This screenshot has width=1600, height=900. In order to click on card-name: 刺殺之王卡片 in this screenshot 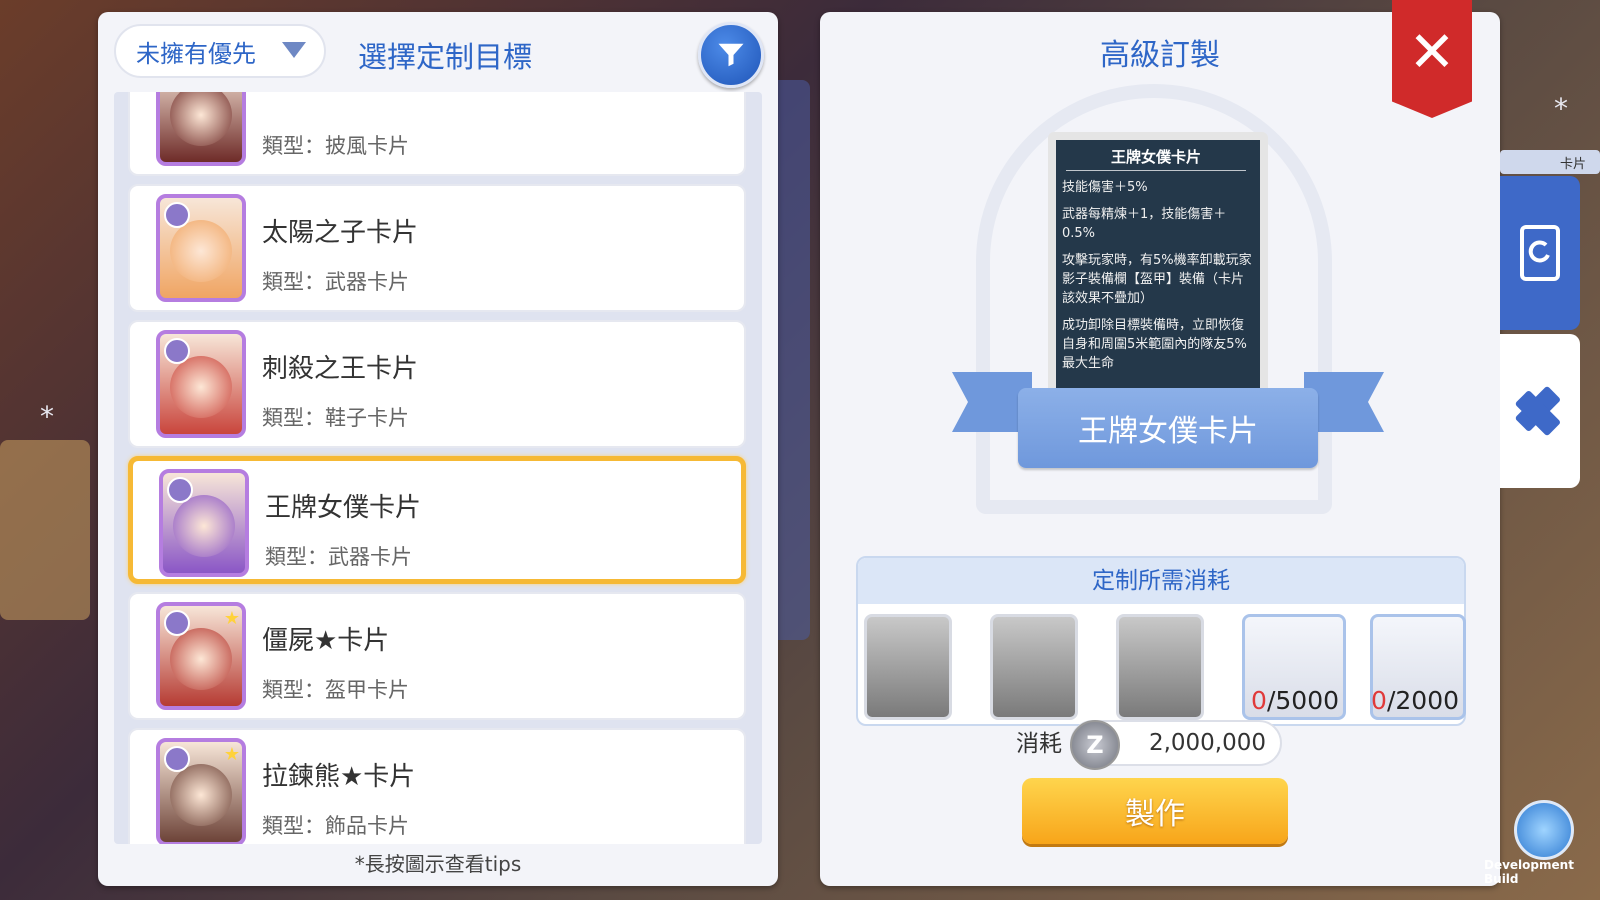, I will do `click(340, 369)`.